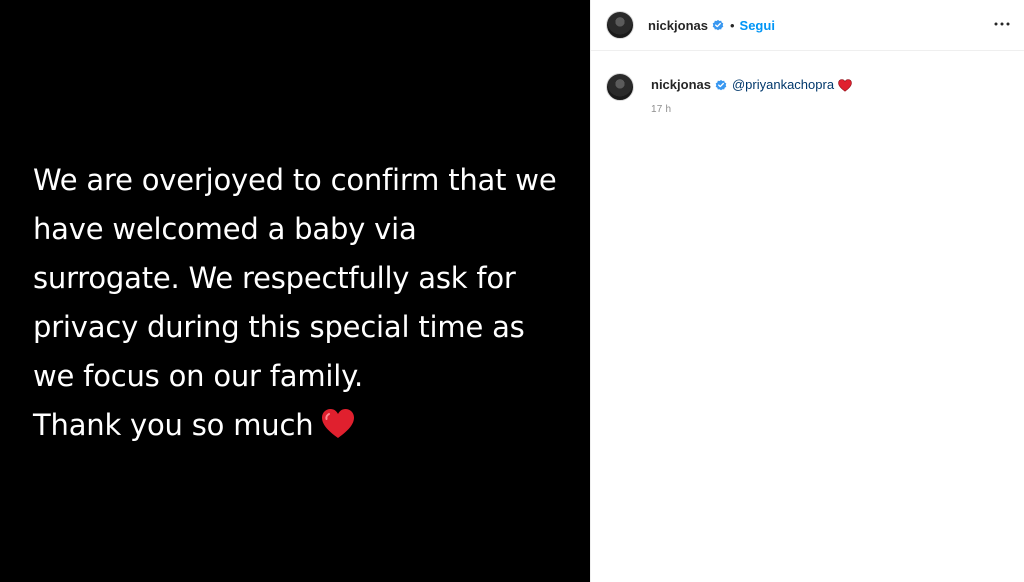 The image size is (1024, 582). I want to click on avatar, so click(620, 25).